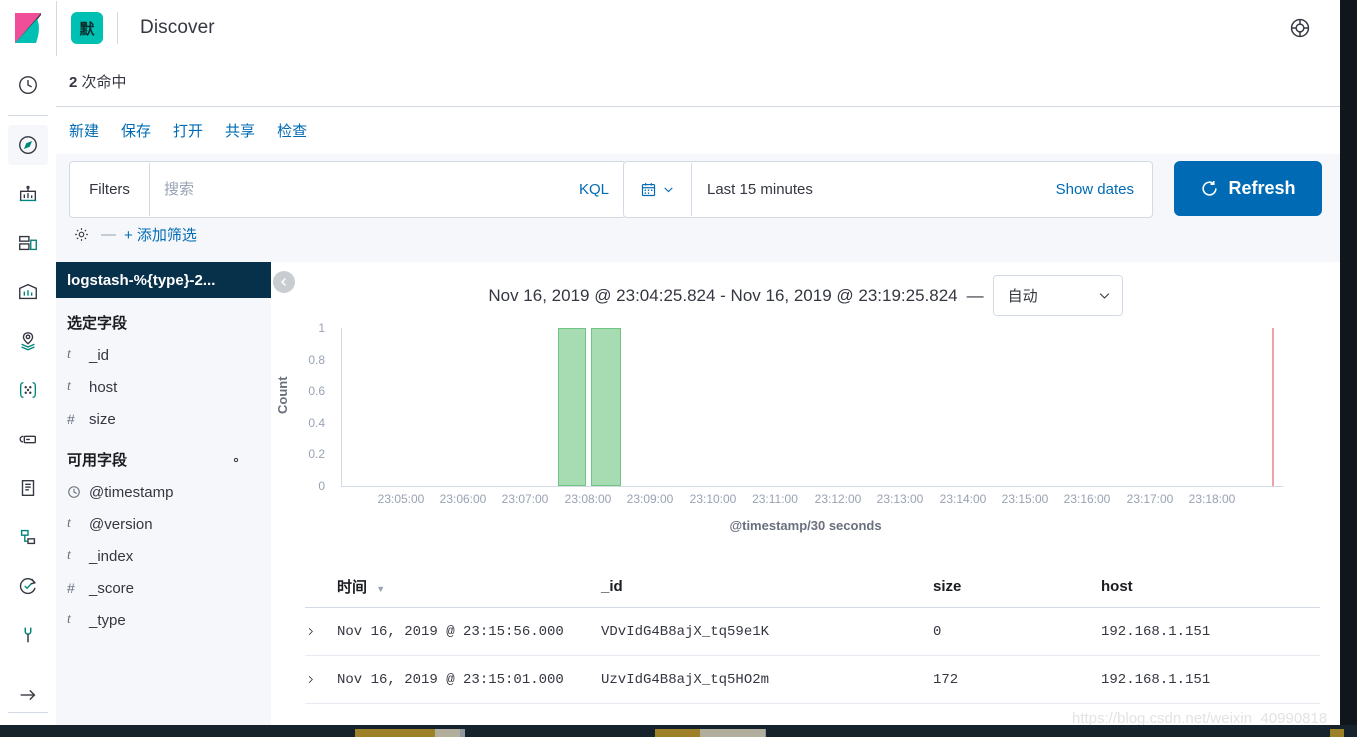 This screenshot has height=737, width=1357. I want to click on x-tick: 23:14:00, so click(963, 499).